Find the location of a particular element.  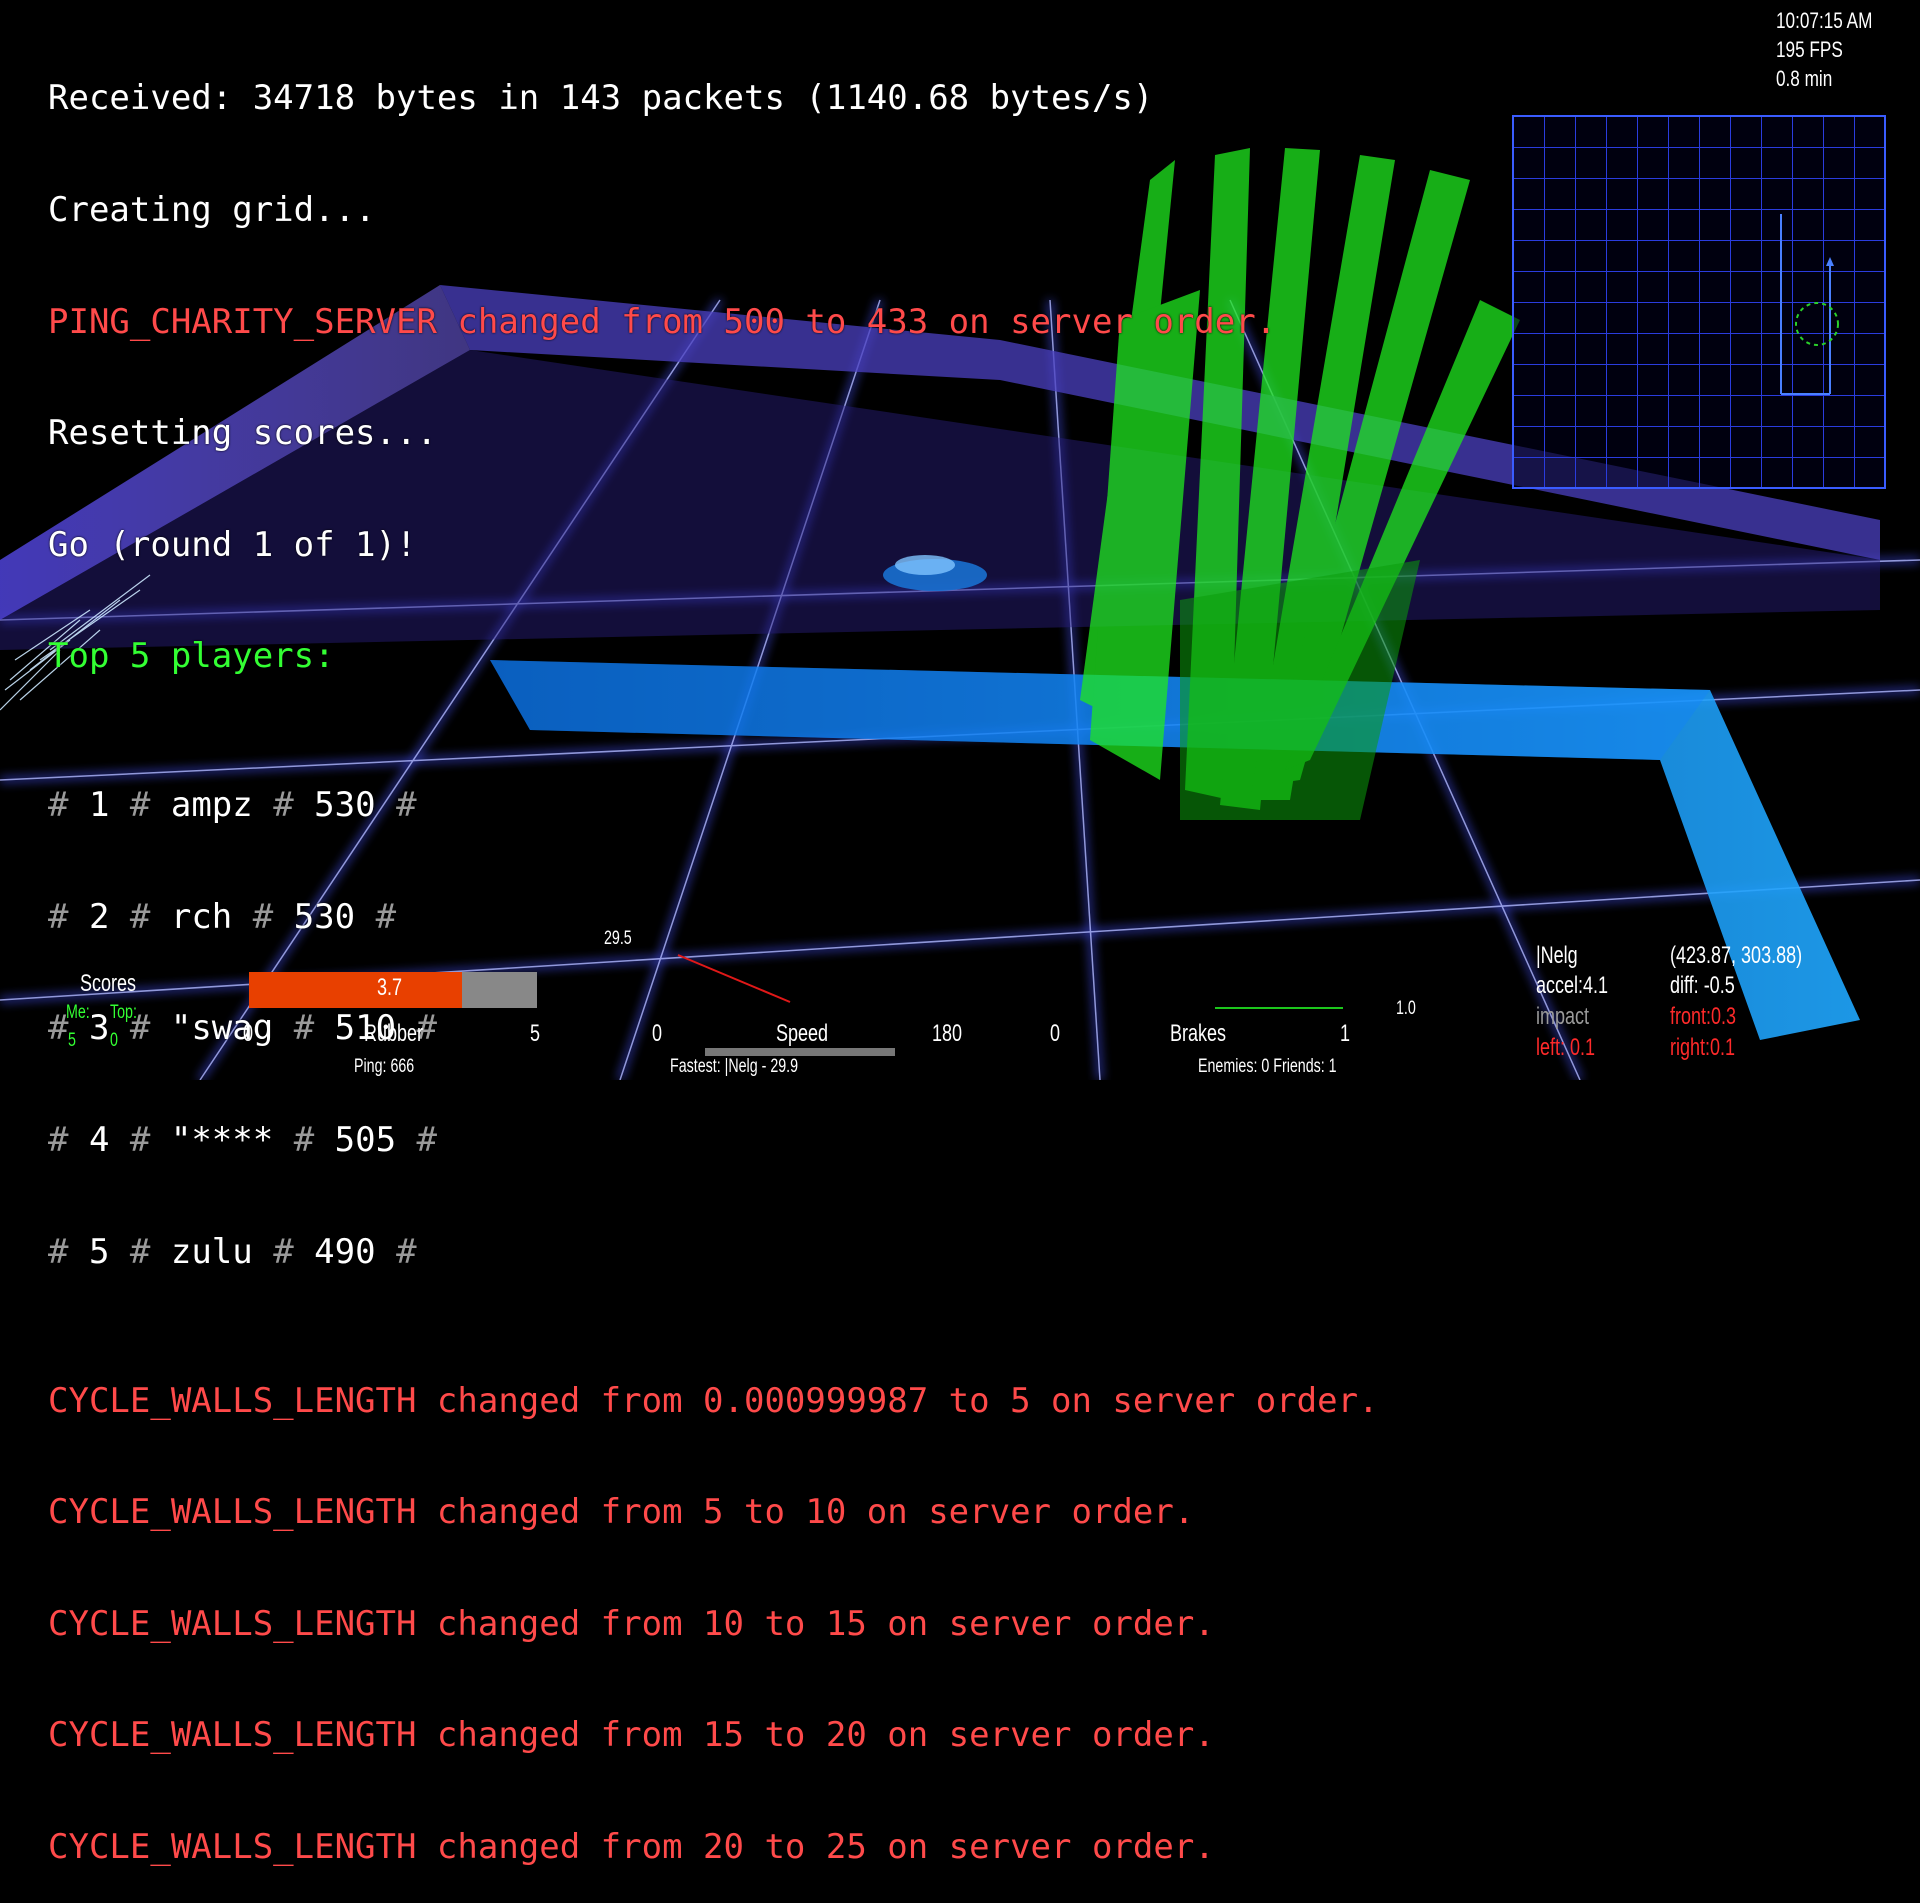

right-distance: right:0.1 is located at coordinates (1703, 1047).